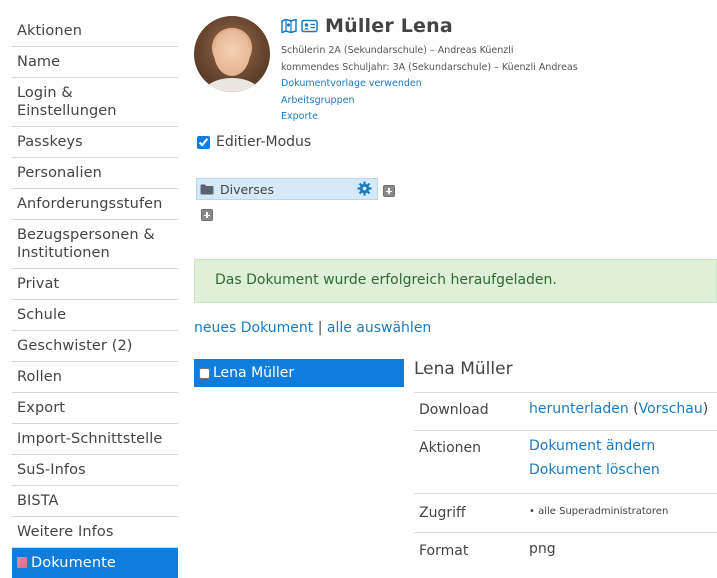 The height and width of the screenshot is (578, 717). Describe the element at coordinates (95, 62) in the screenshot. I see `sidebar-item-name: Name` at that location.